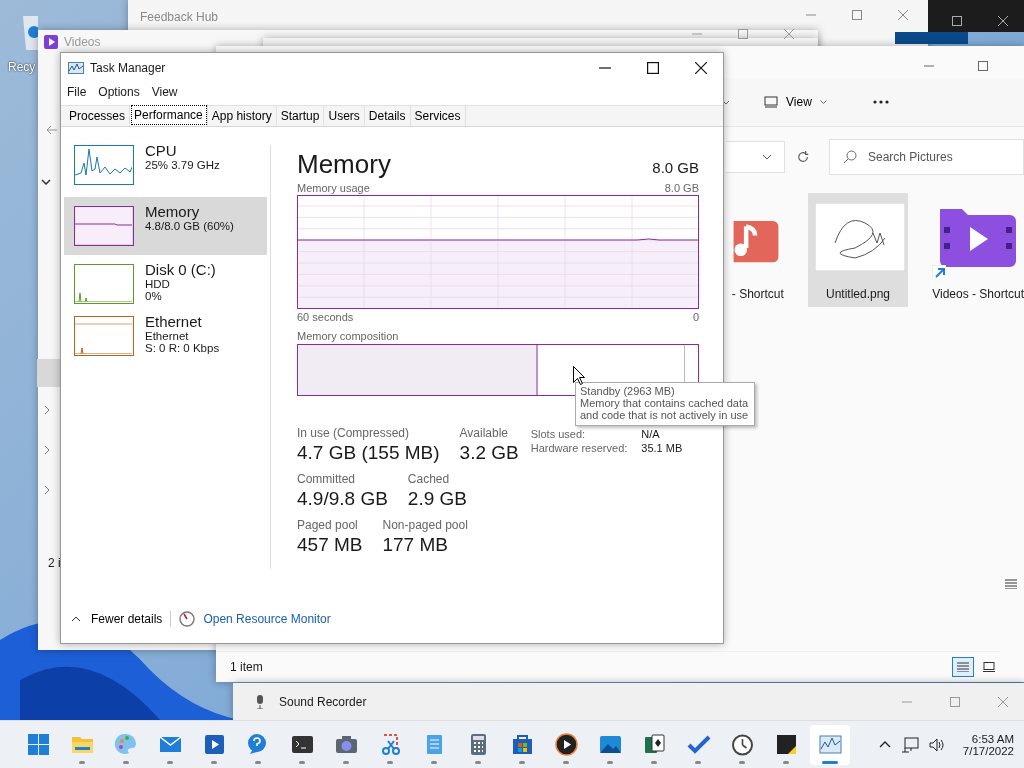 This screenshot has height=768, width=1024. I want to click on resource-detail: 0%, so click(154, 296).